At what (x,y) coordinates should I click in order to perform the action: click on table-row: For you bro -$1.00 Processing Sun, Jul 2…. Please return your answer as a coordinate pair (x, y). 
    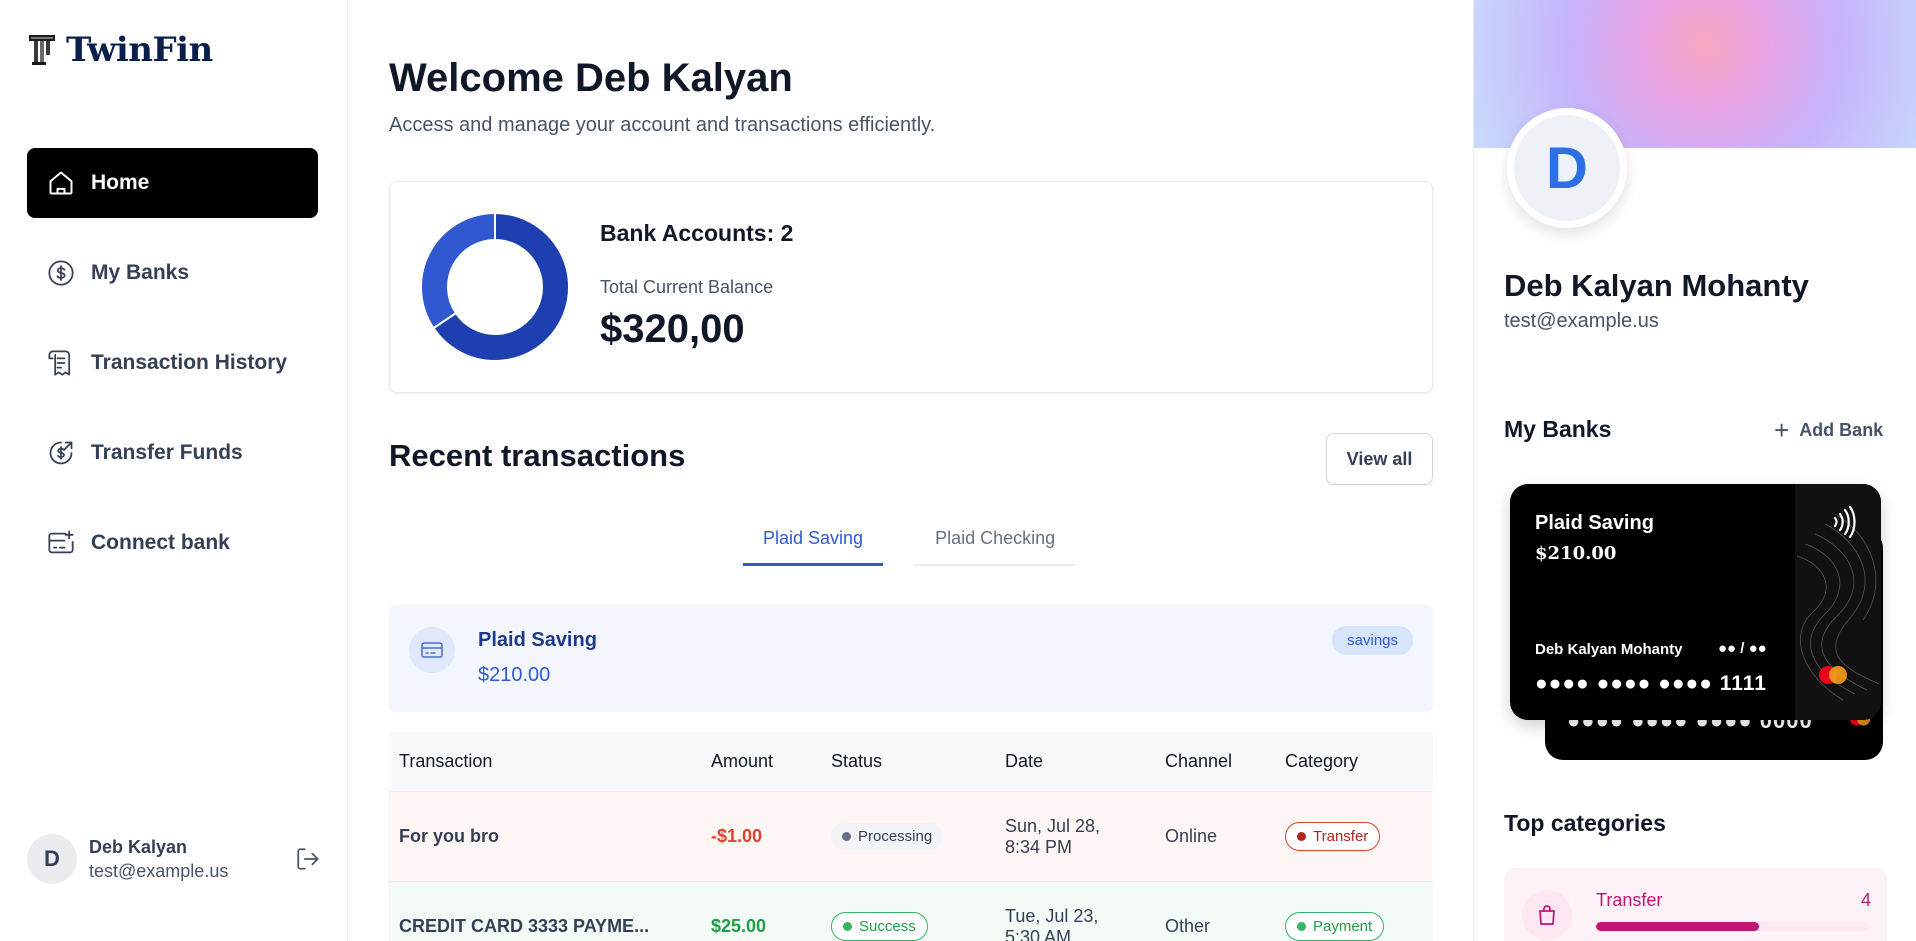
    Looking at the image, I should click on (911, 837).